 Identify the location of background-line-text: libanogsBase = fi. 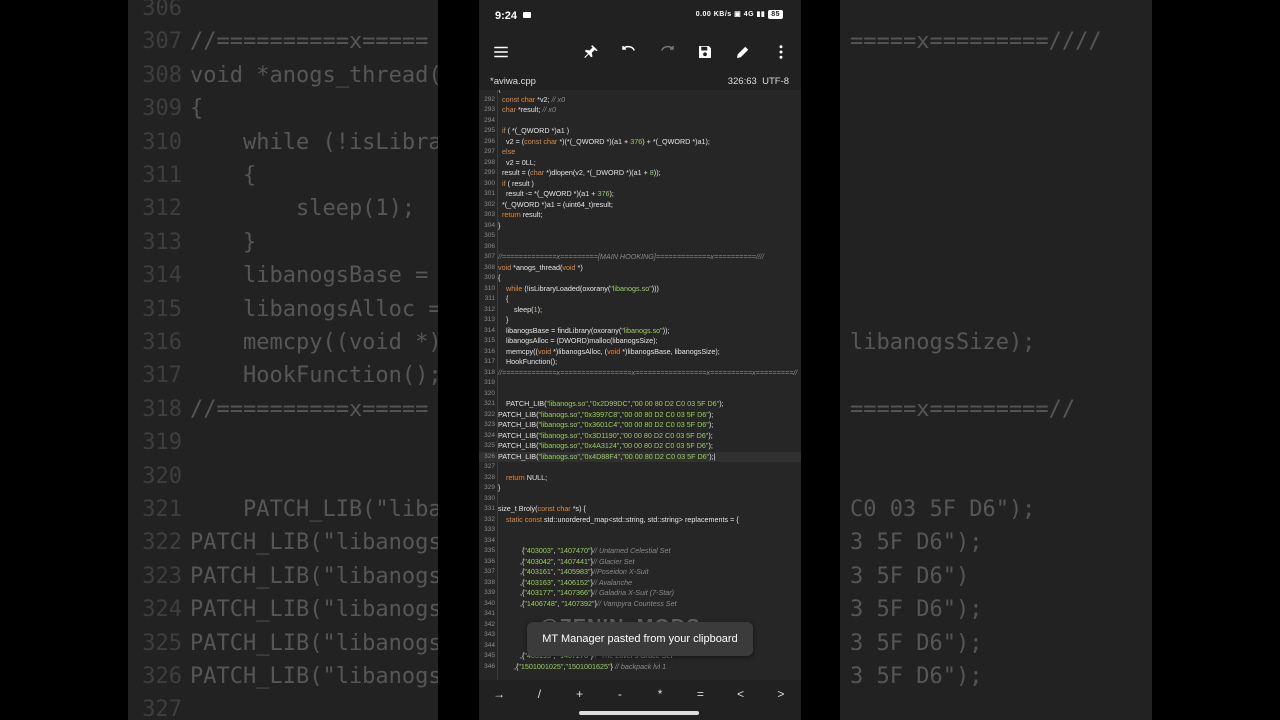
(329, 276).